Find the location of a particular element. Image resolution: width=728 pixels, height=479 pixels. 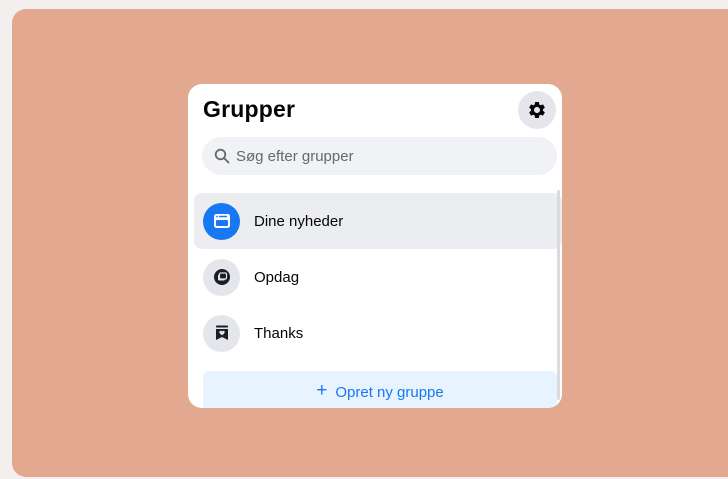

discover-icon is located at coordinates (221, 277).